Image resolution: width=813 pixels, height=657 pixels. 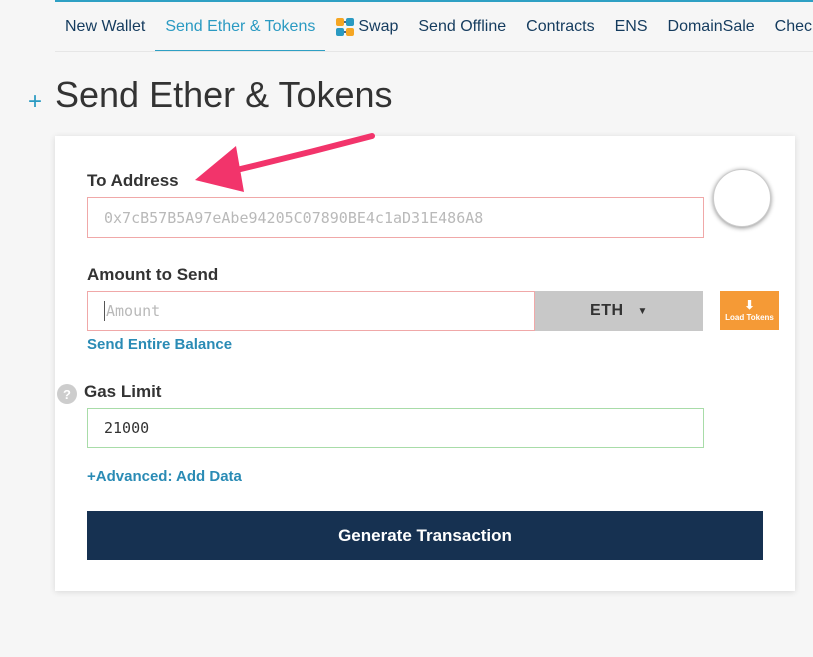 I want to click on tab-send-offline: Send Offline, so click(x=462, y=26).